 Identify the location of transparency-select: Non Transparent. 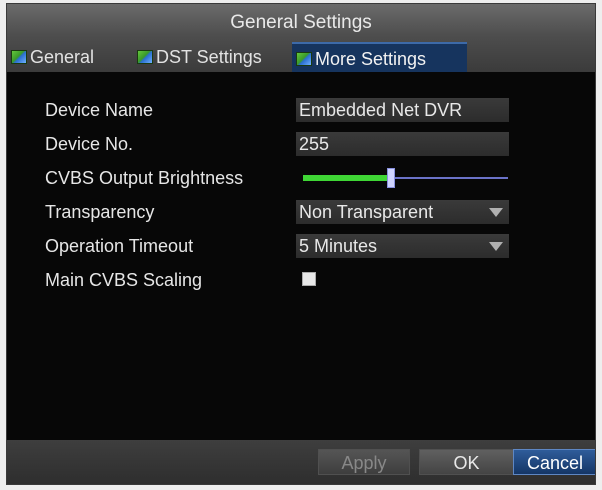
(402, 212).